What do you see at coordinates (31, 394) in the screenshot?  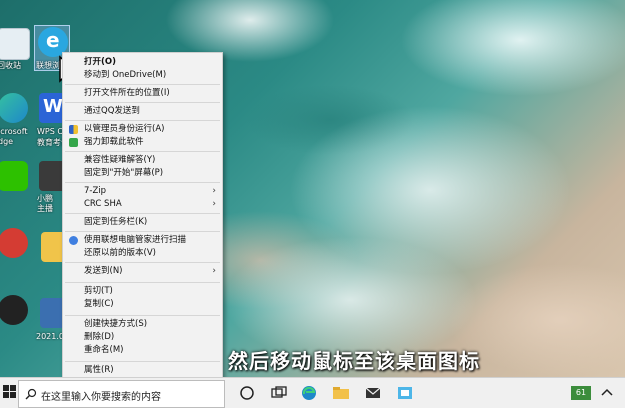 I see `search-icon` at bounding box center [31, 394].